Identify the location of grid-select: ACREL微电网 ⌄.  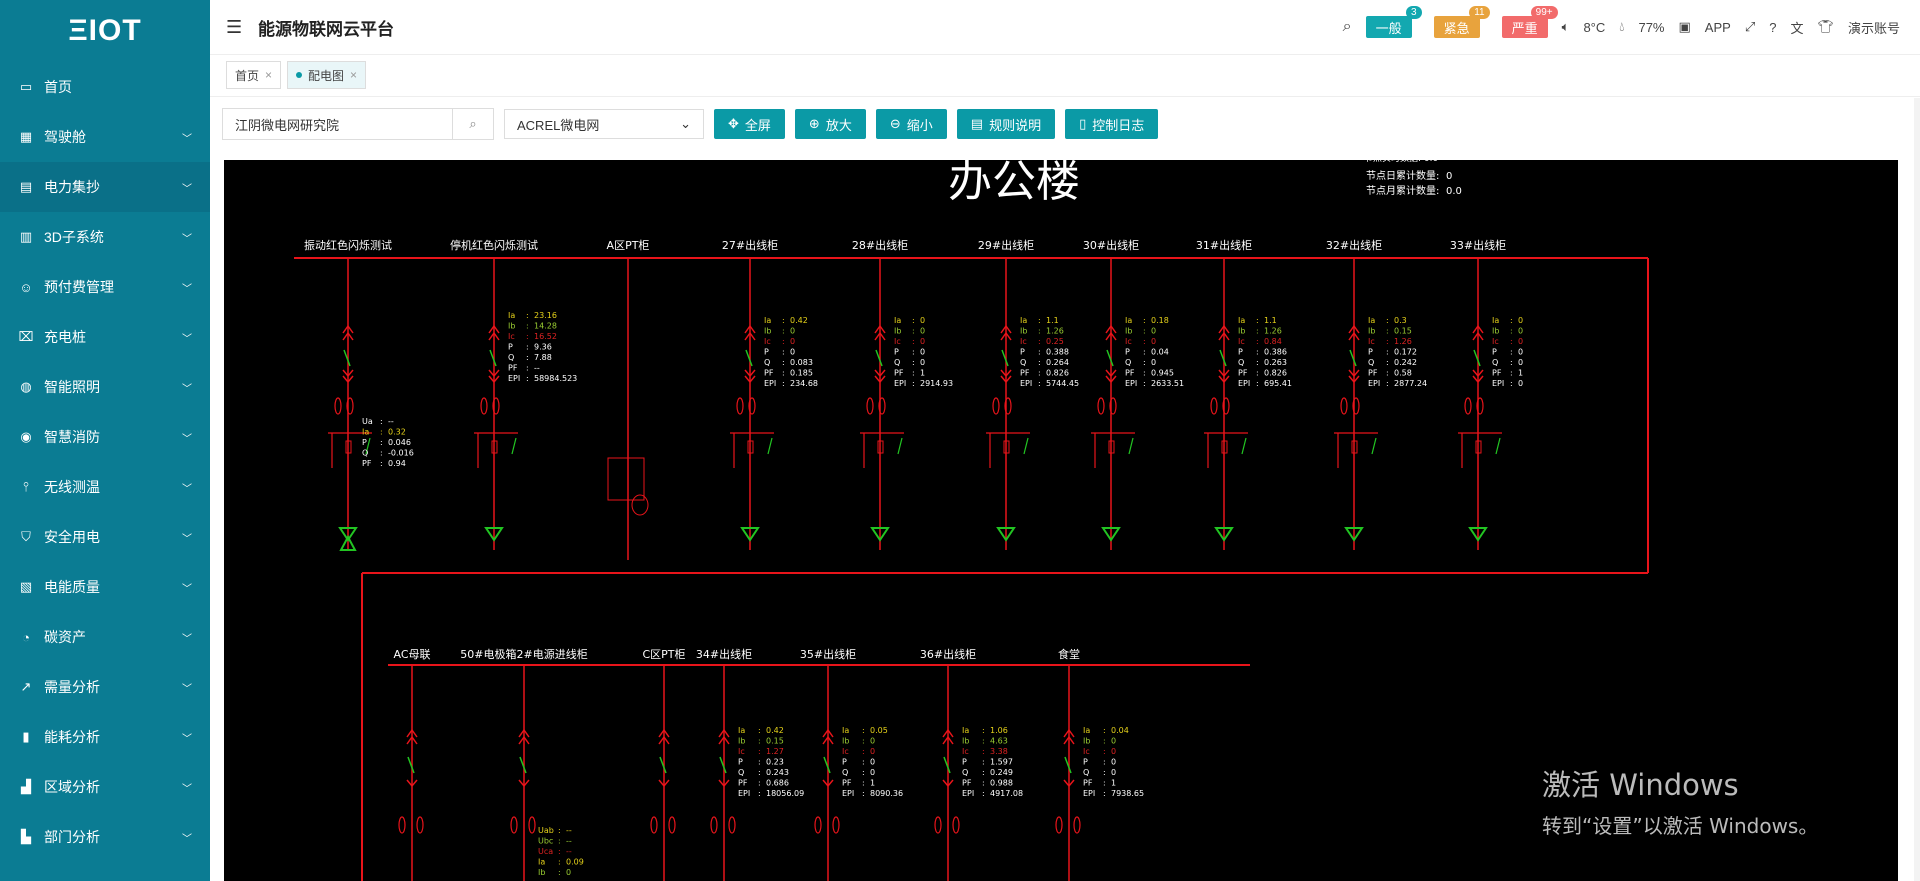
(604, 124).